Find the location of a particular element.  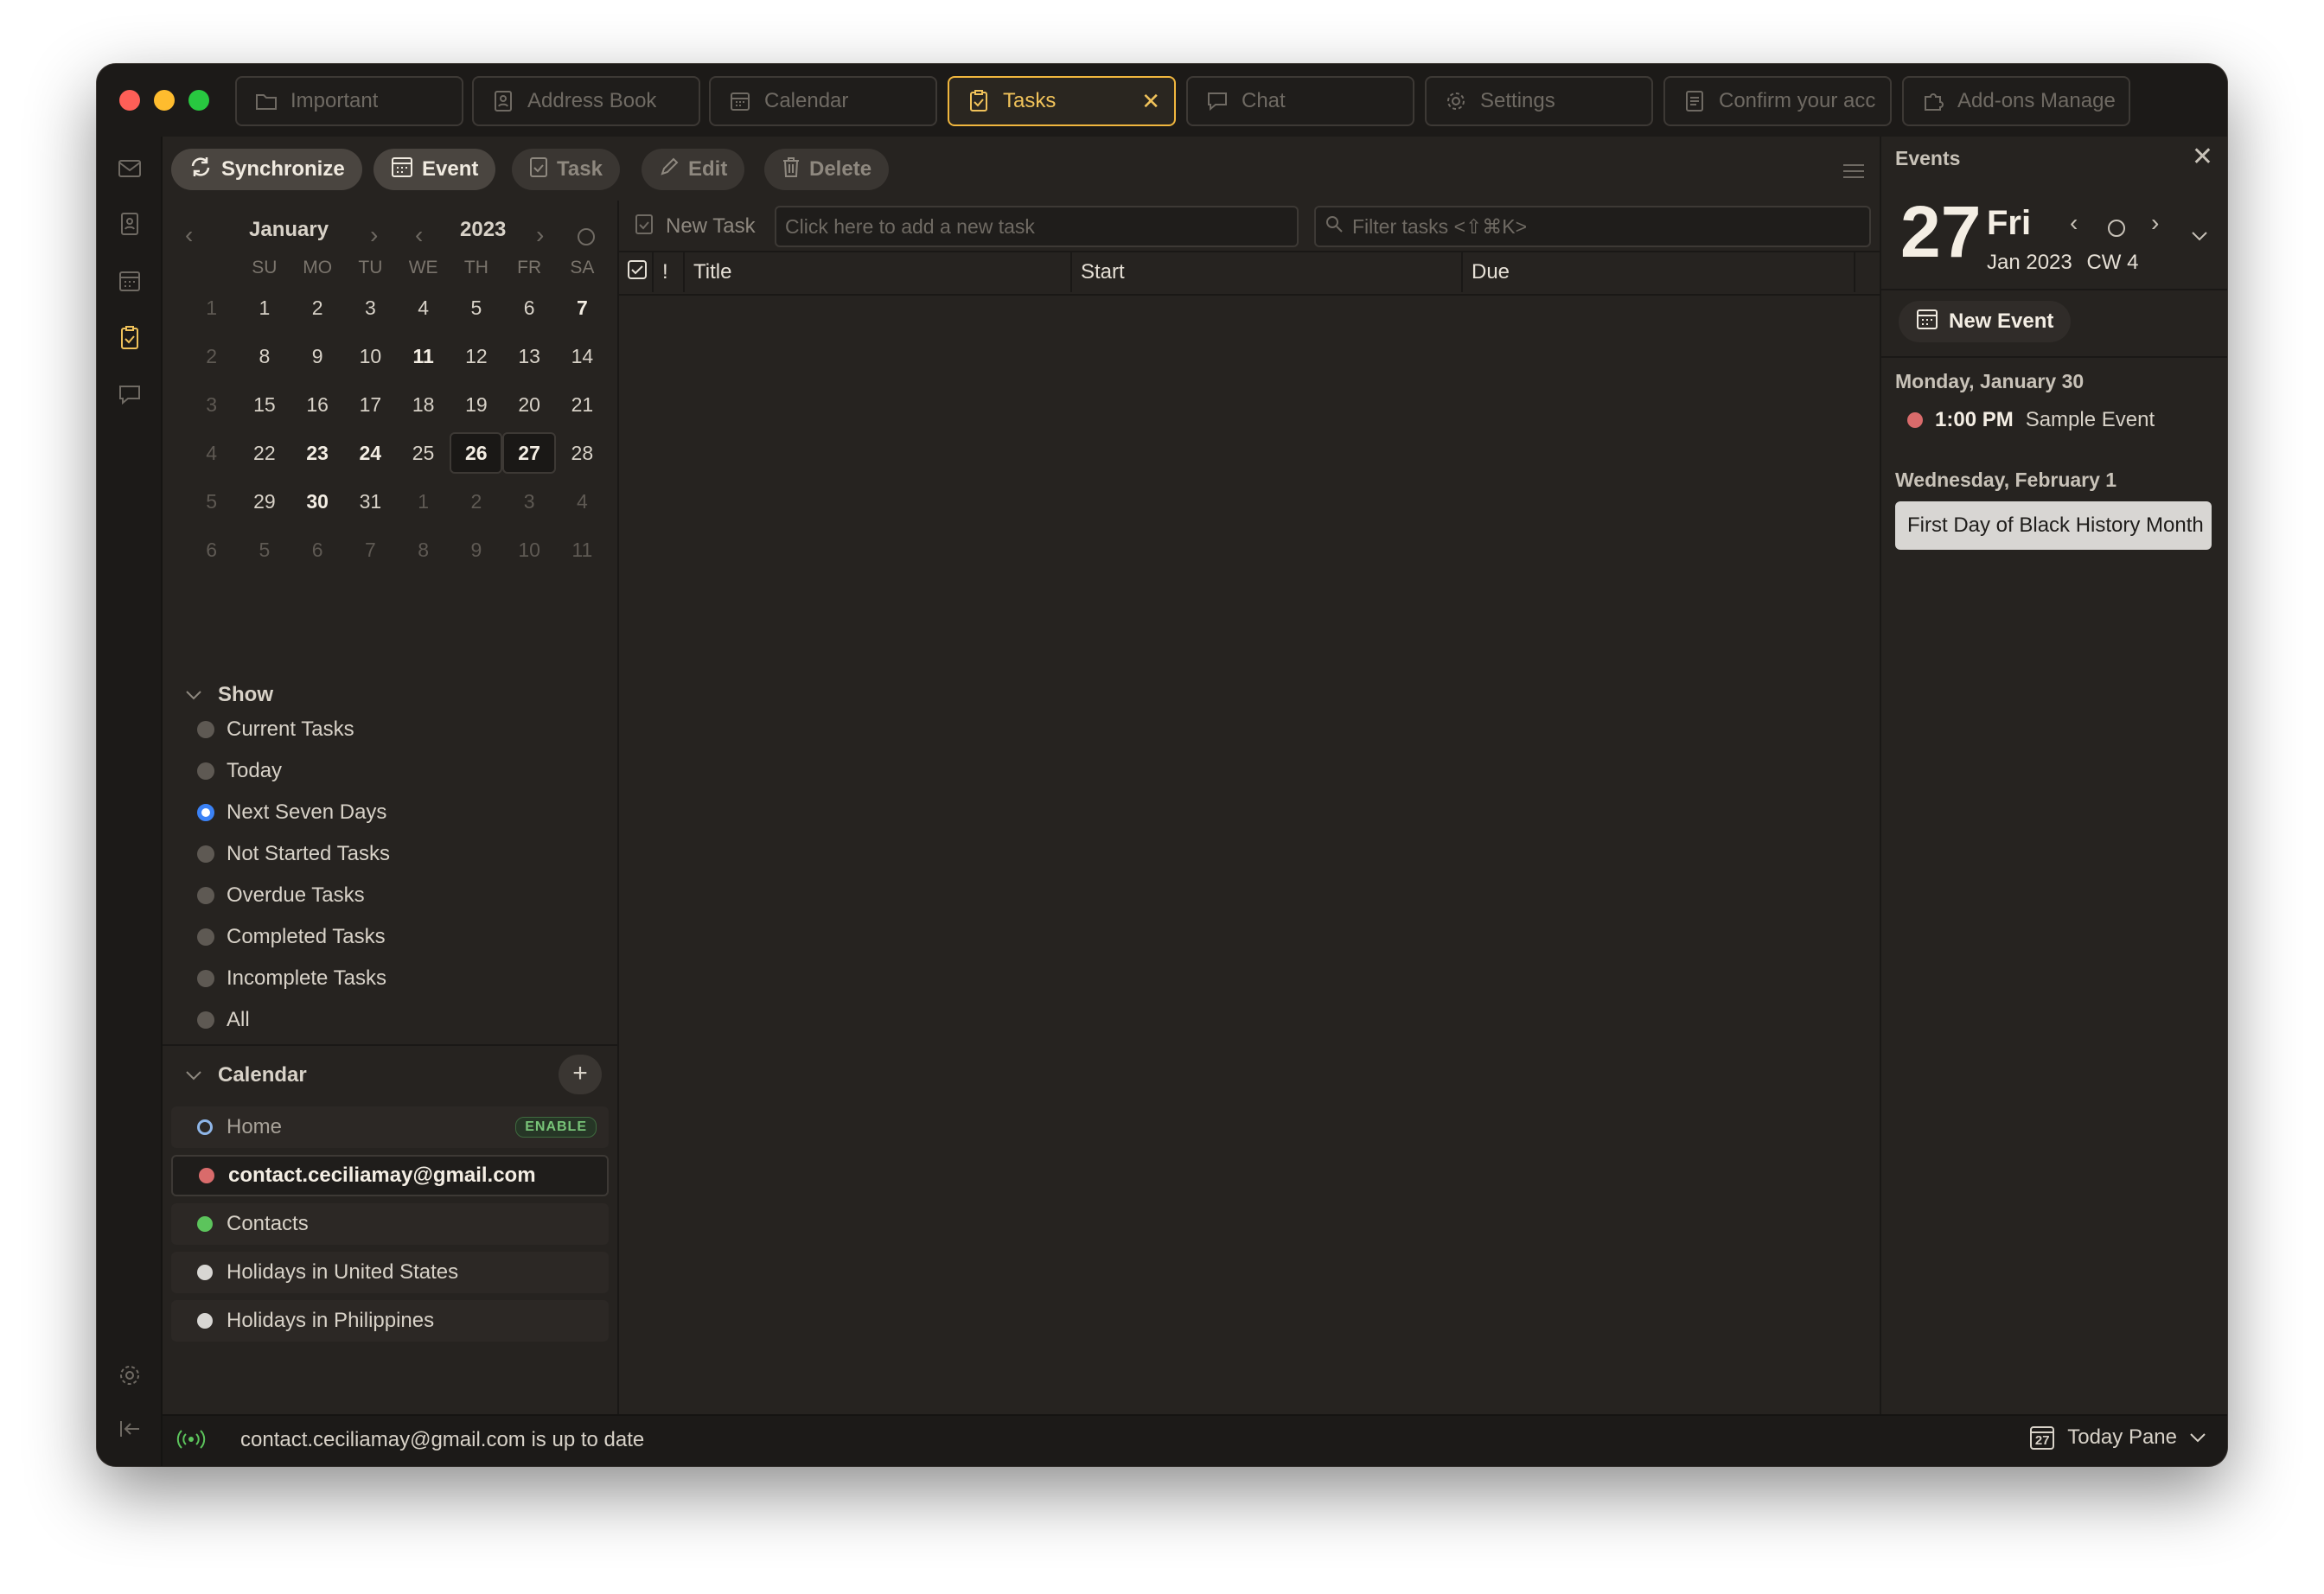

day-cell: 22 is located at coordinates (264, 453).